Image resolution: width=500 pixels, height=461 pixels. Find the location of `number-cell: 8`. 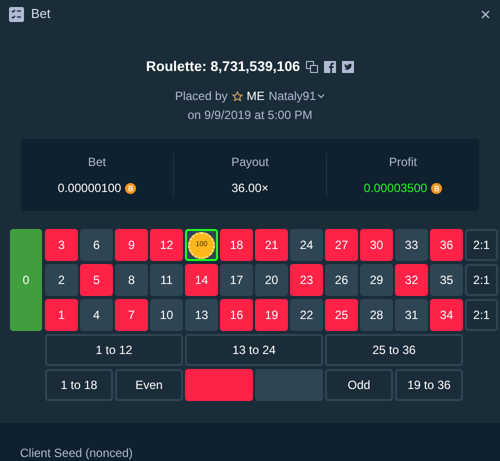

number-cell: 8 is located at coordinates (131, 280).